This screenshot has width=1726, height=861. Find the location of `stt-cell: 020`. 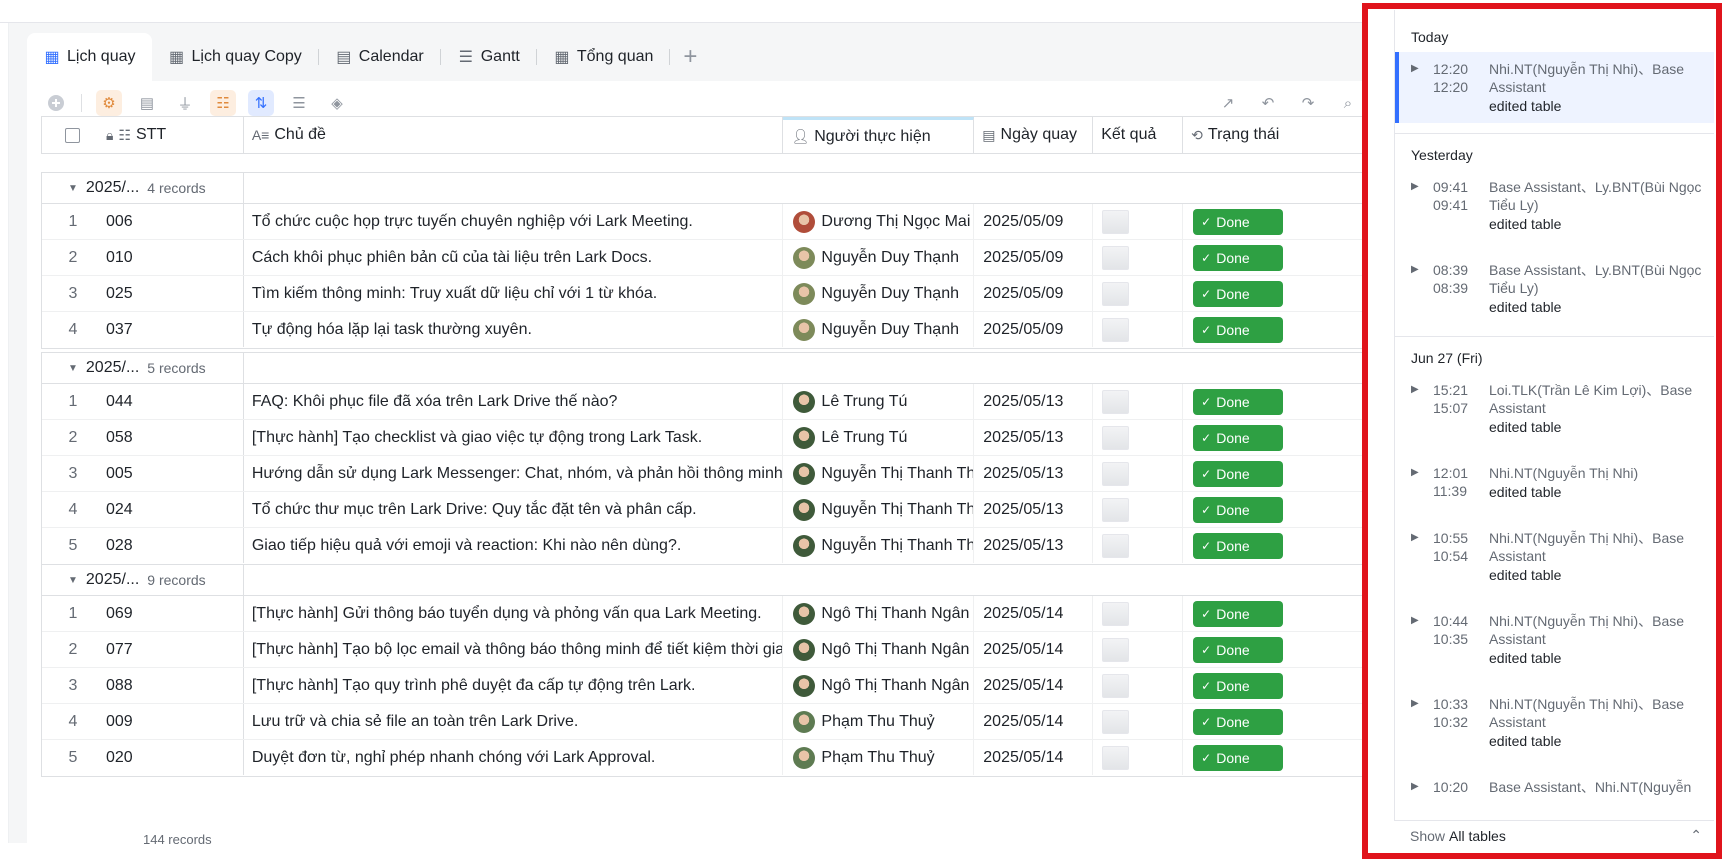

stt-cell: 020 is located at coordinates (174, 757).